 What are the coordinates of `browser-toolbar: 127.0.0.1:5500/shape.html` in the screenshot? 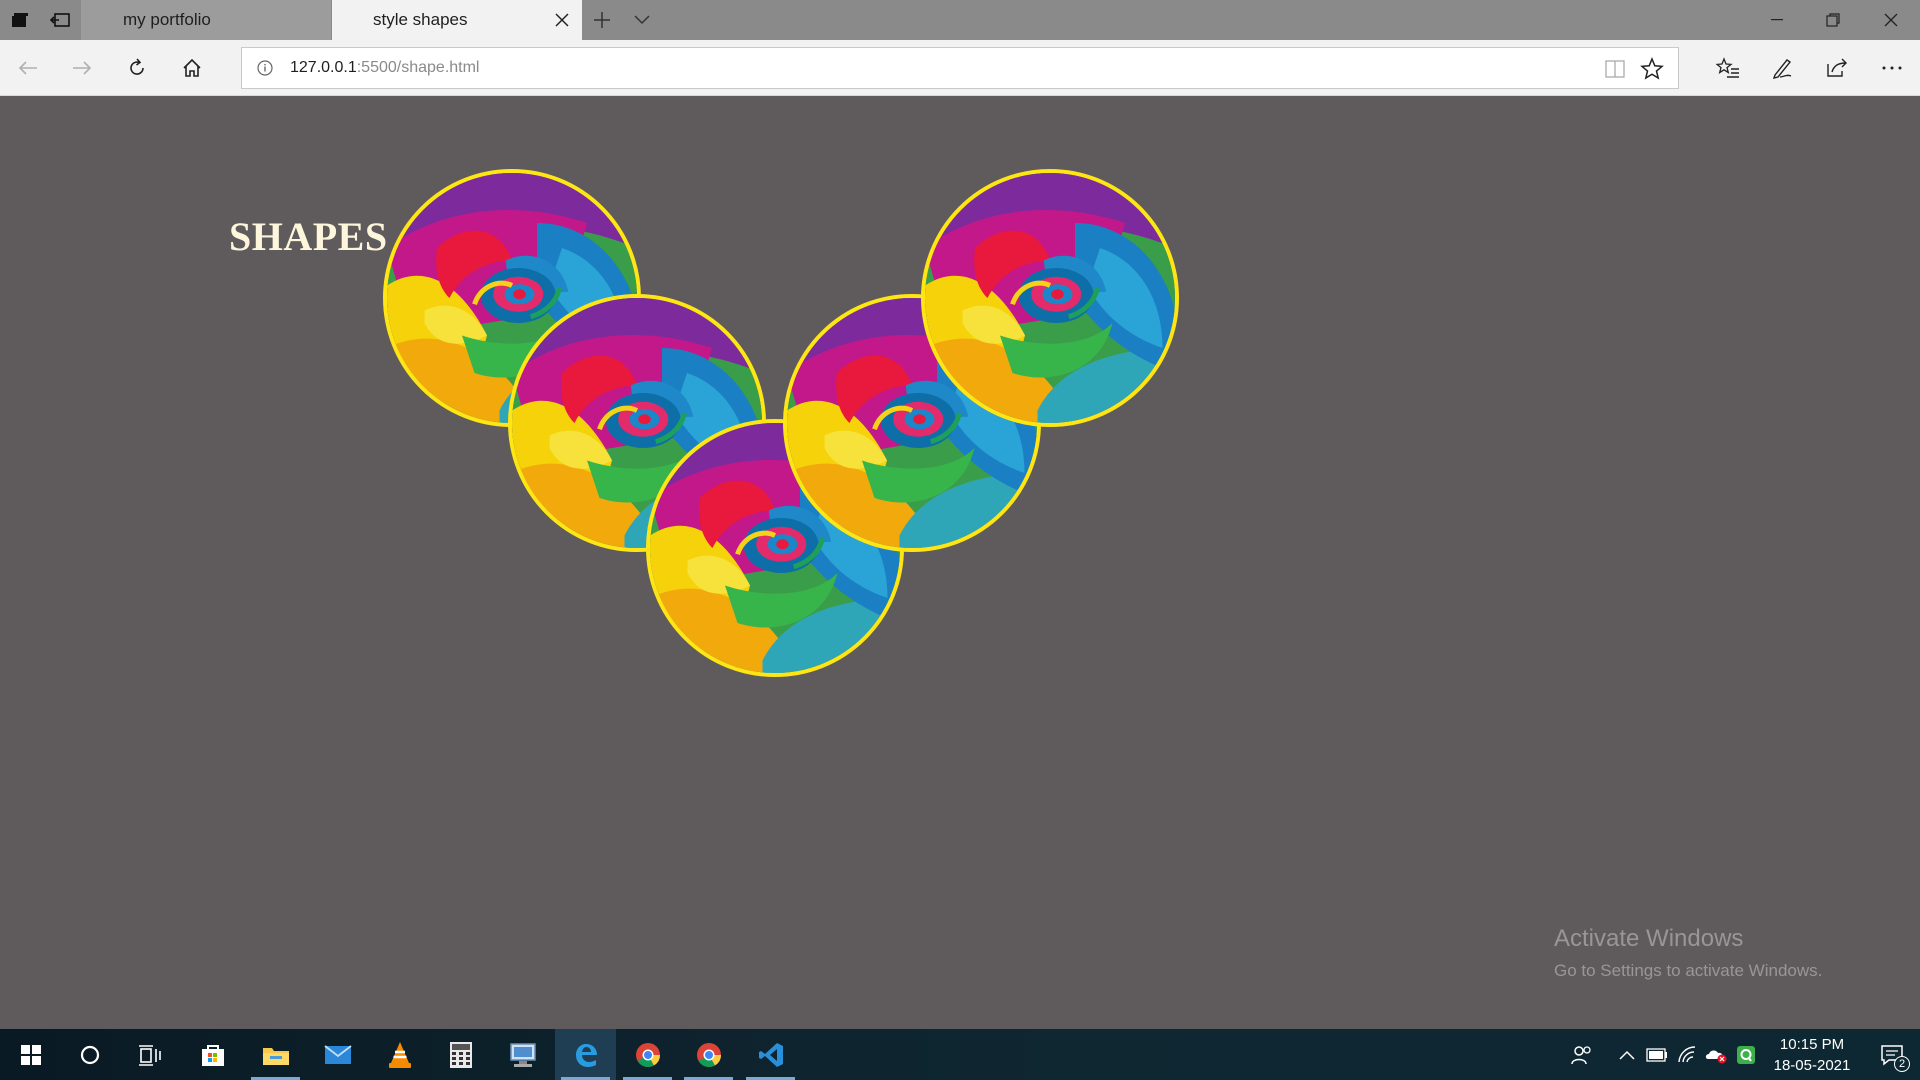 It's located at (960, 68).